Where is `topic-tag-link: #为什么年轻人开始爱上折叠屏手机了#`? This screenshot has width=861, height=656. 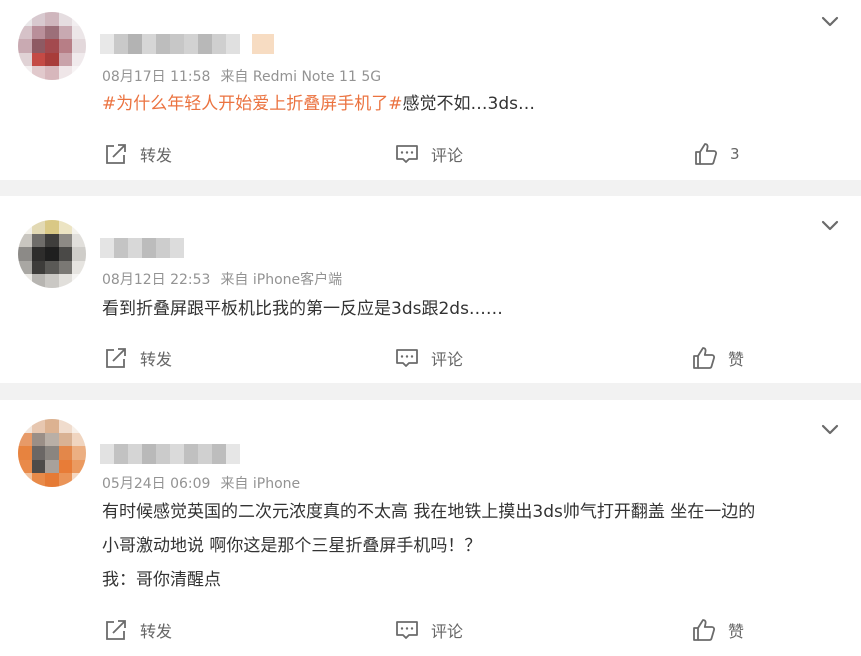
topic-tag-link: #为什么年轻人开始爱上折叠屏手机了# is located at coordinates (252, 104).